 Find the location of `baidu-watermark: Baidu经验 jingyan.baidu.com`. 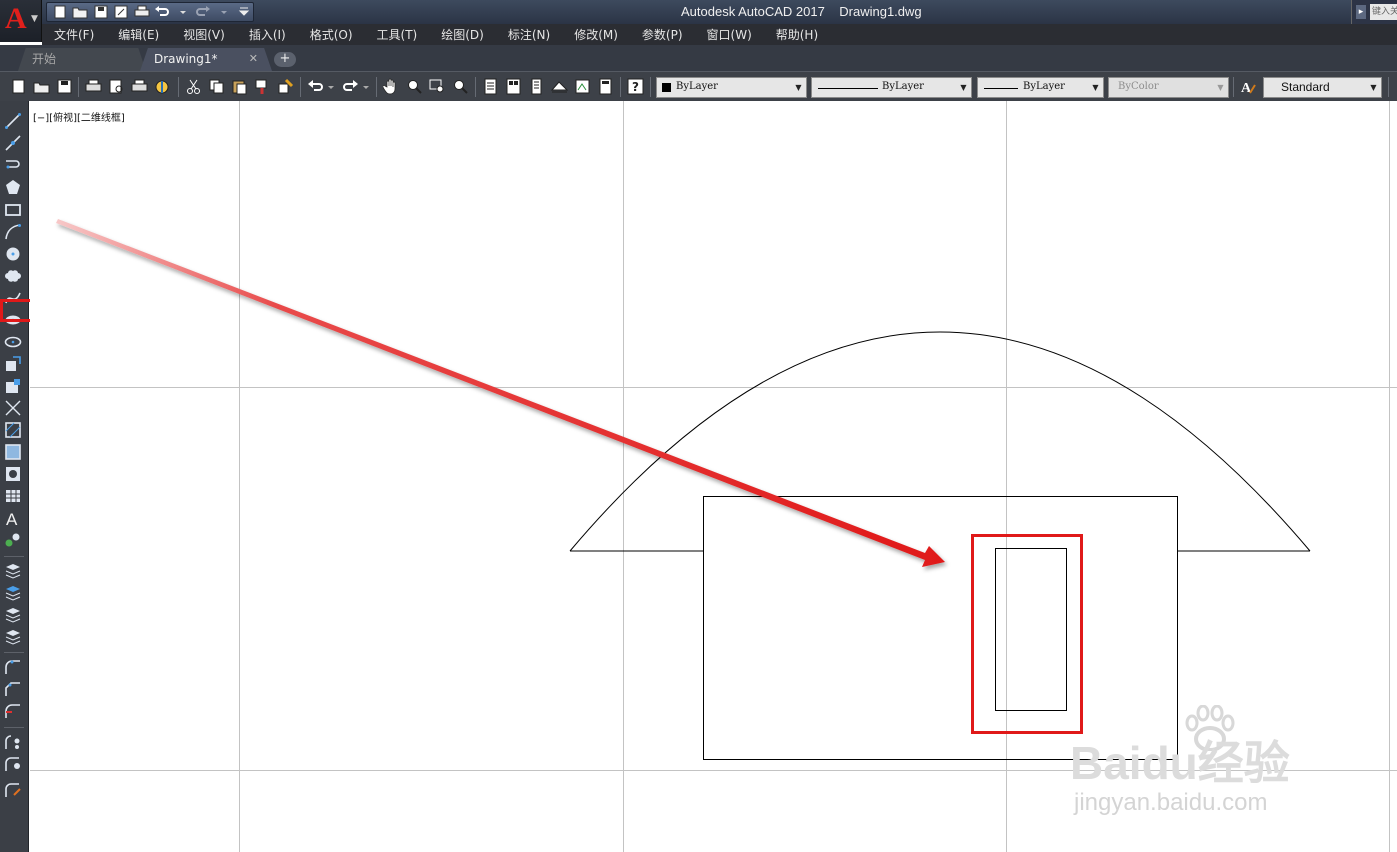

baidu-watermark: Baidu经验 jingyan.baidu.com is located at coordinates (1215, 765).